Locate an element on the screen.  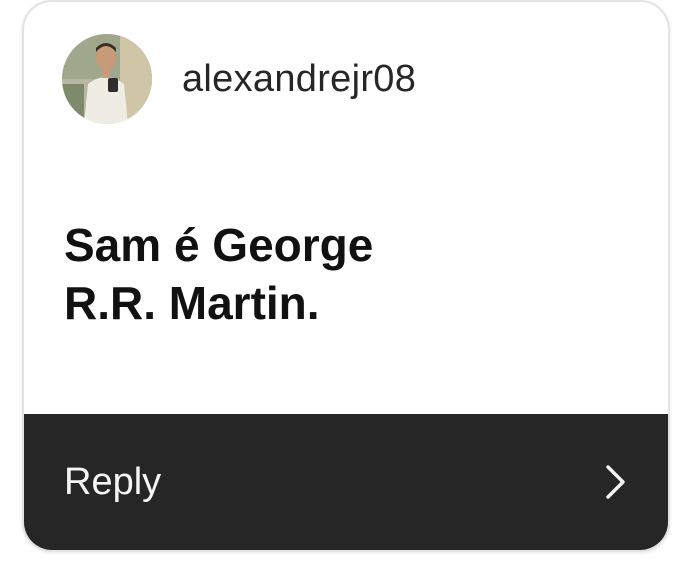
comment-text-line-2: R.R. Martin. is located at coordinates (192, 303).